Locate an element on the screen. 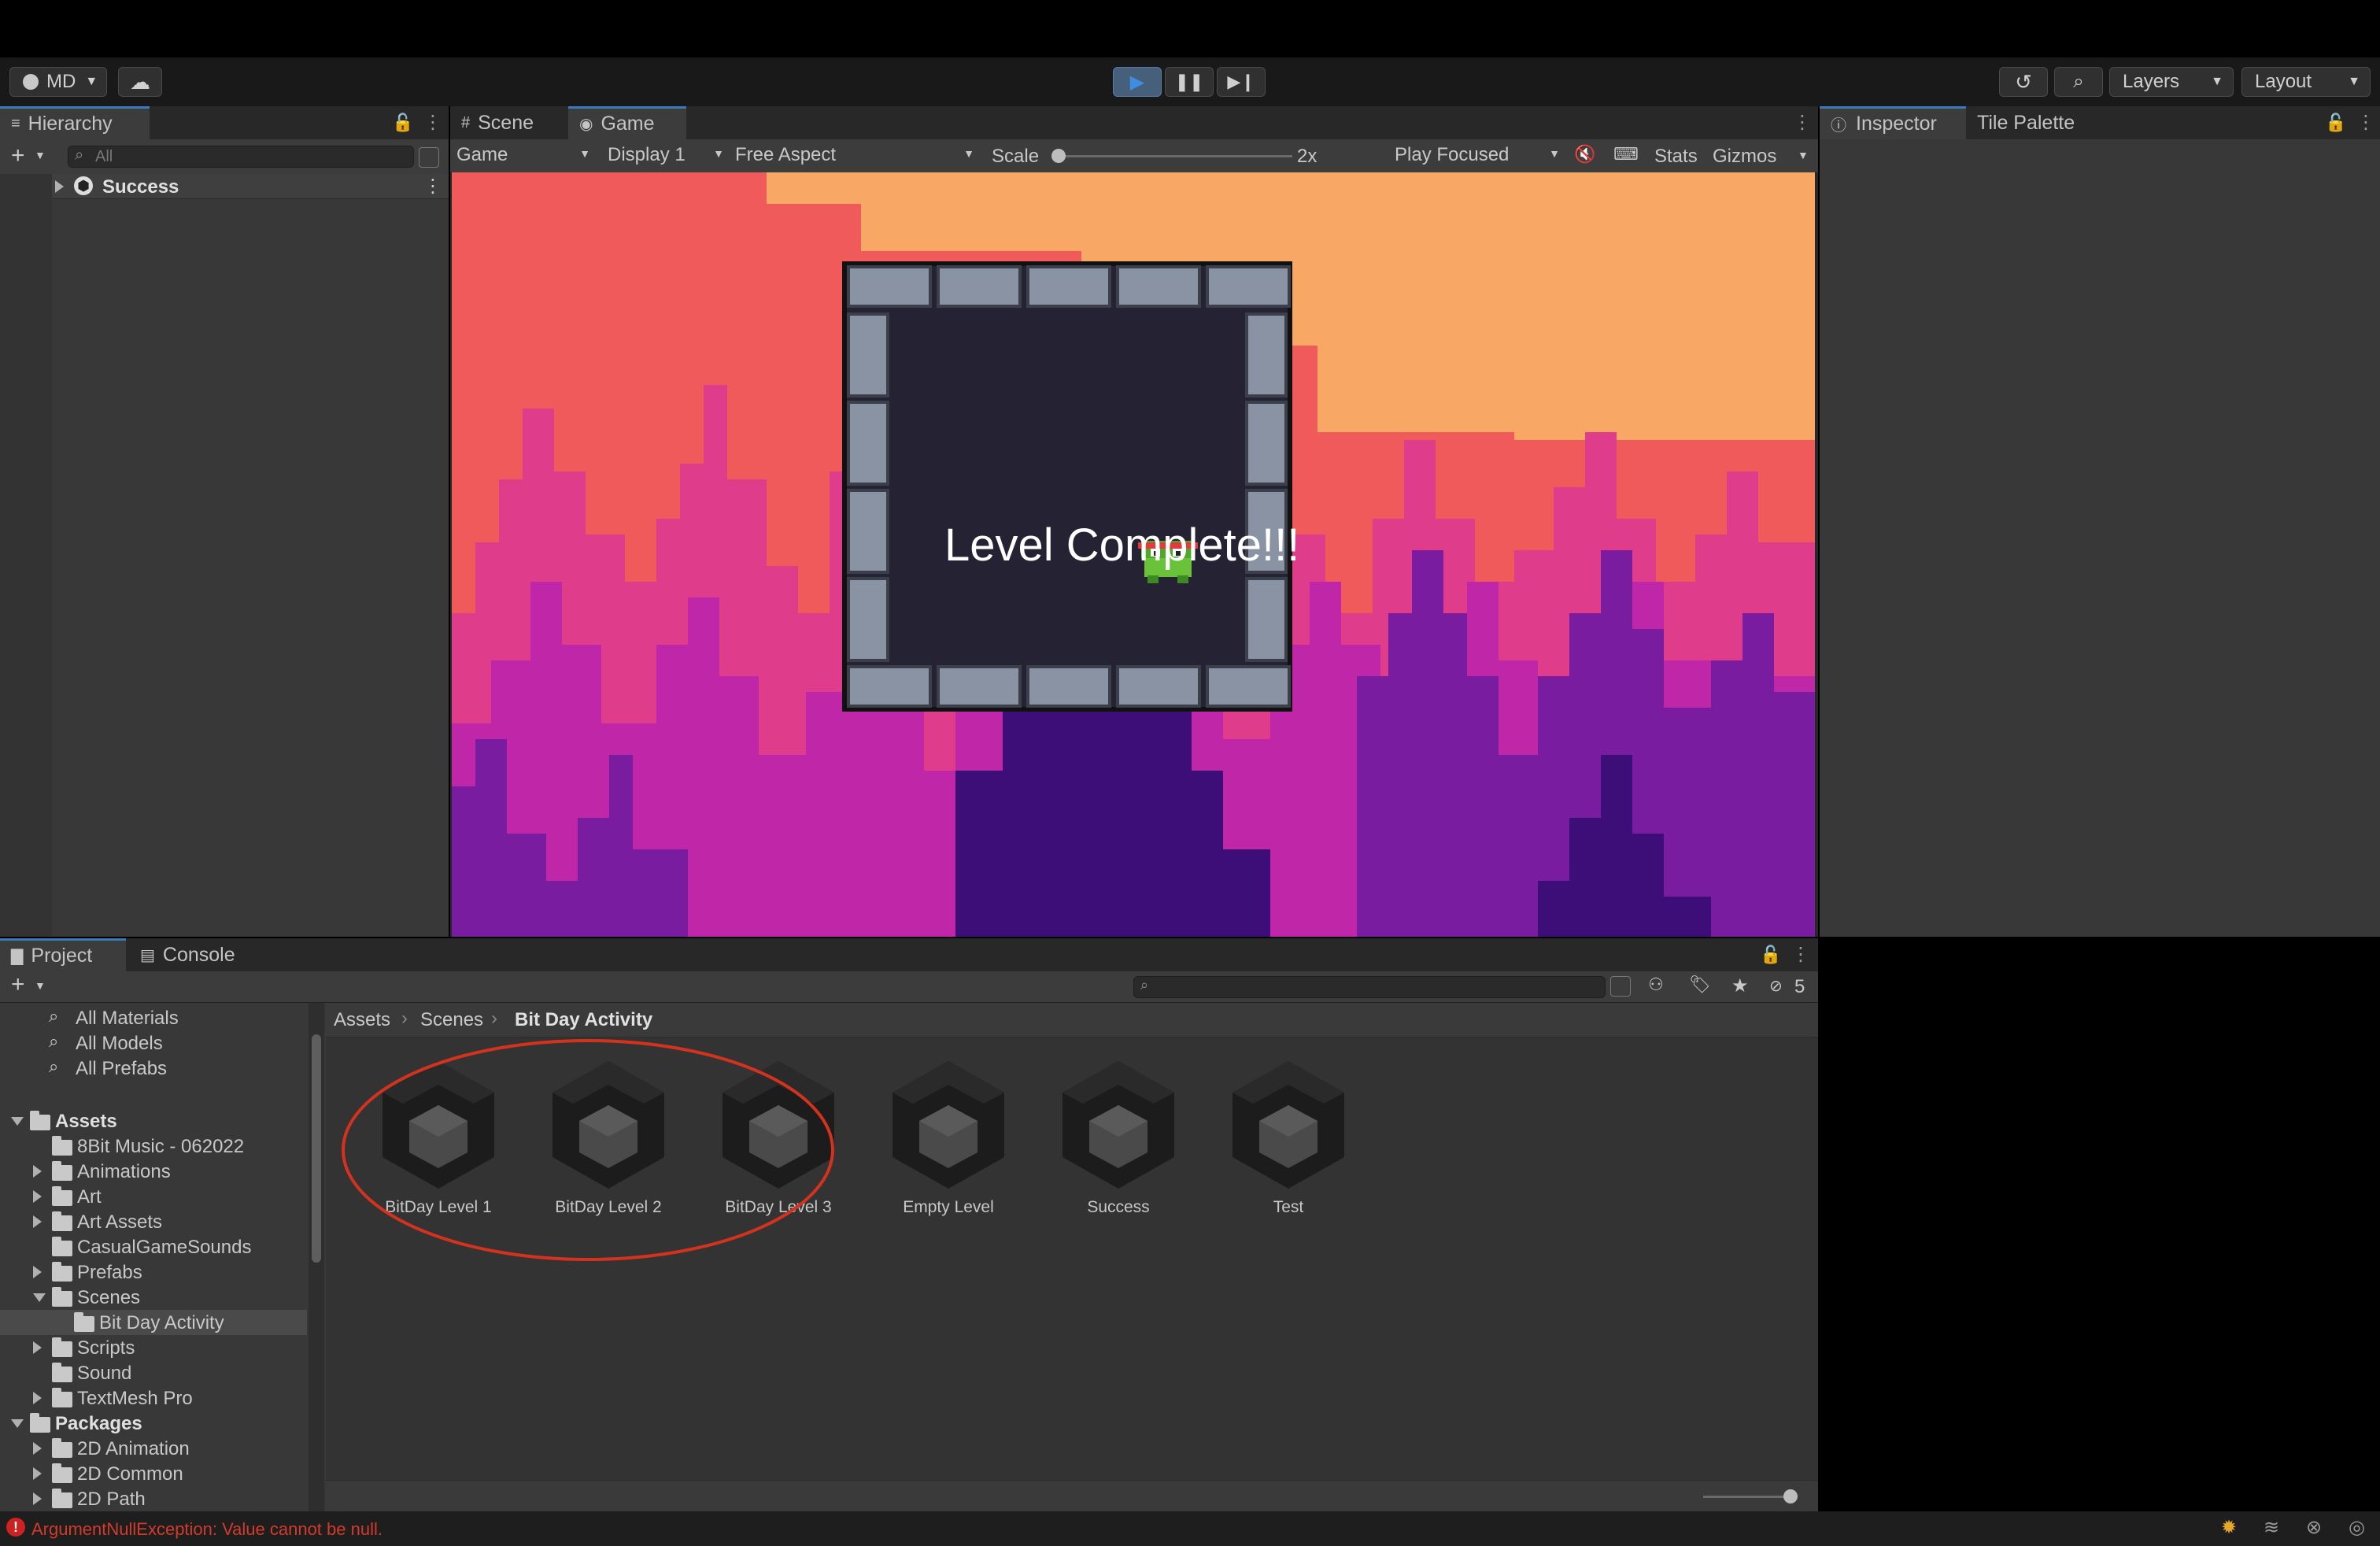 This screenshot has height=1546, width=2380. scene-asset: Test is located at coordinates (1288, 1148).